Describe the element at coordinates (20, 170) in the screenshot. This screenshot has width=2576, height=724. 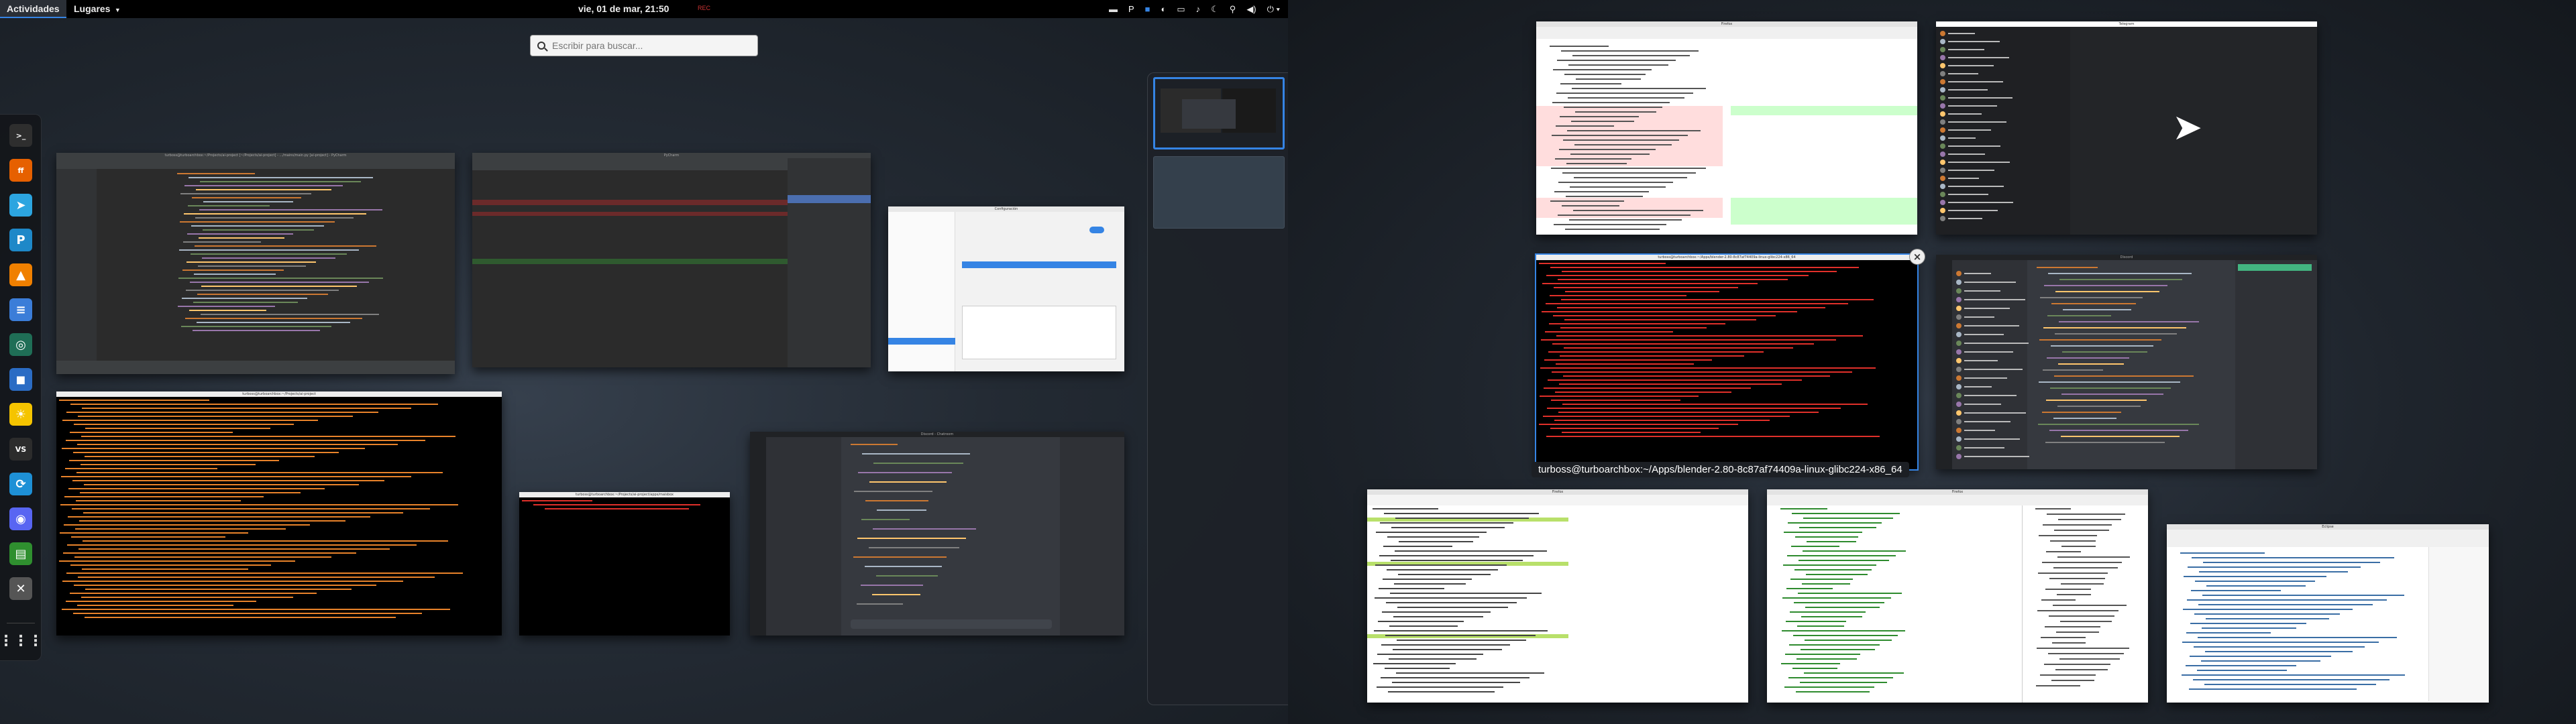
I see `firefox-icon: ff` at that location.